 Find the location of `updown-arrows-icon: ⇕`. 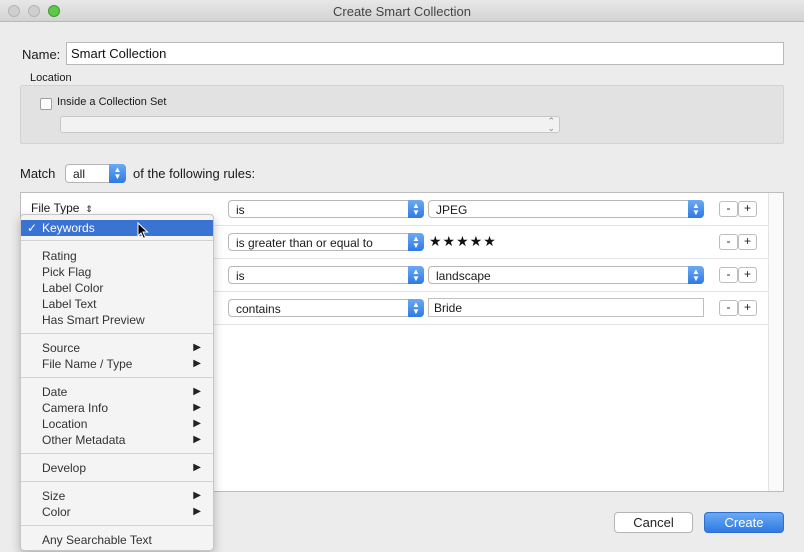

updown-arrows-icon: ⇕ is located at coordinates (87, 209).